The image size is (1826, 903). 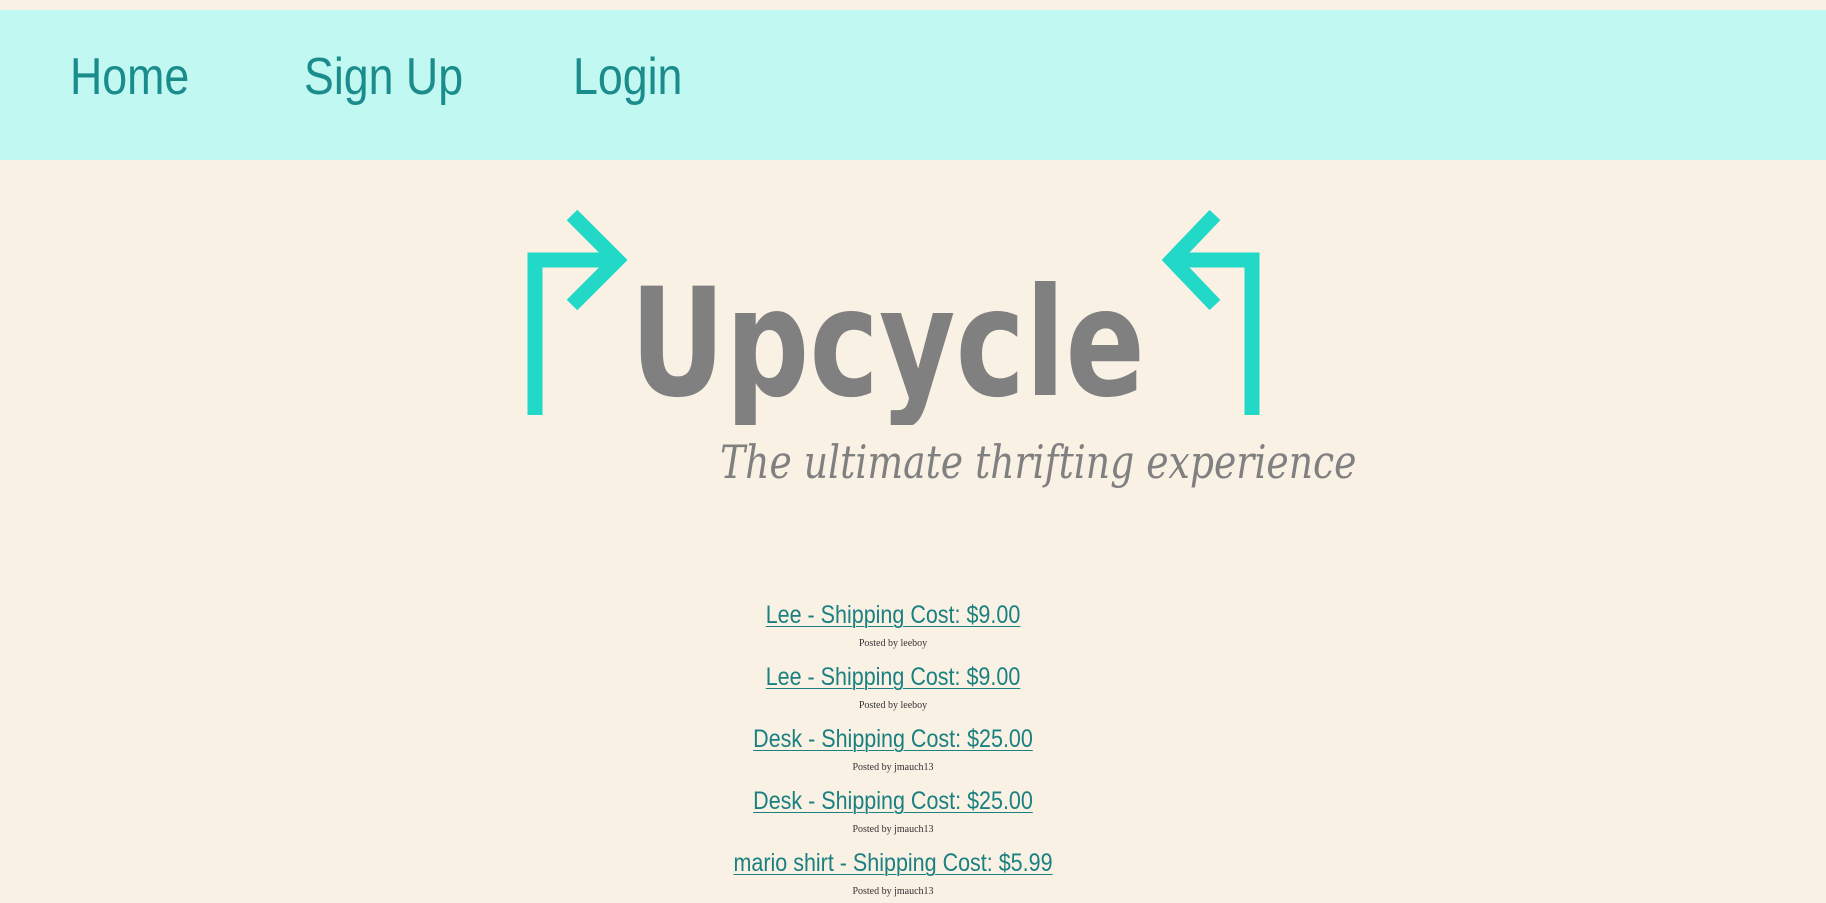 What do you see at coordinates (627, 77) in the screenshot?
I see `nav-login-link: Login` at bounding box center [627, 77].